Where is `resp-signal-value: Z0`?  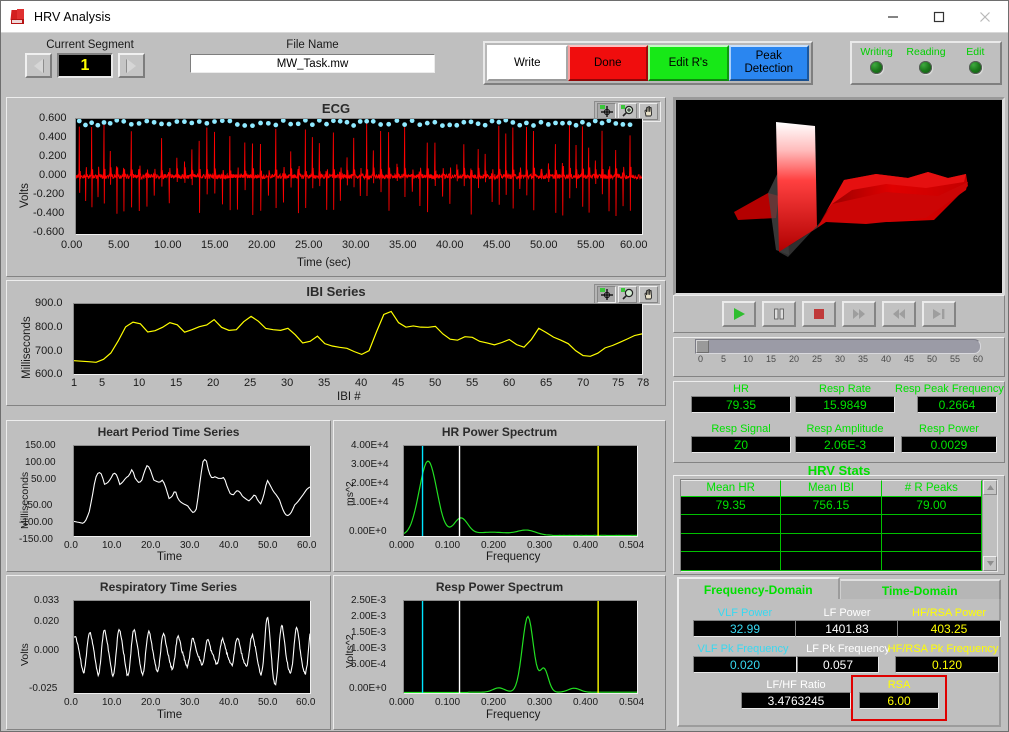 resp-signal-value: Z0 is located at coordinates (741, 444).